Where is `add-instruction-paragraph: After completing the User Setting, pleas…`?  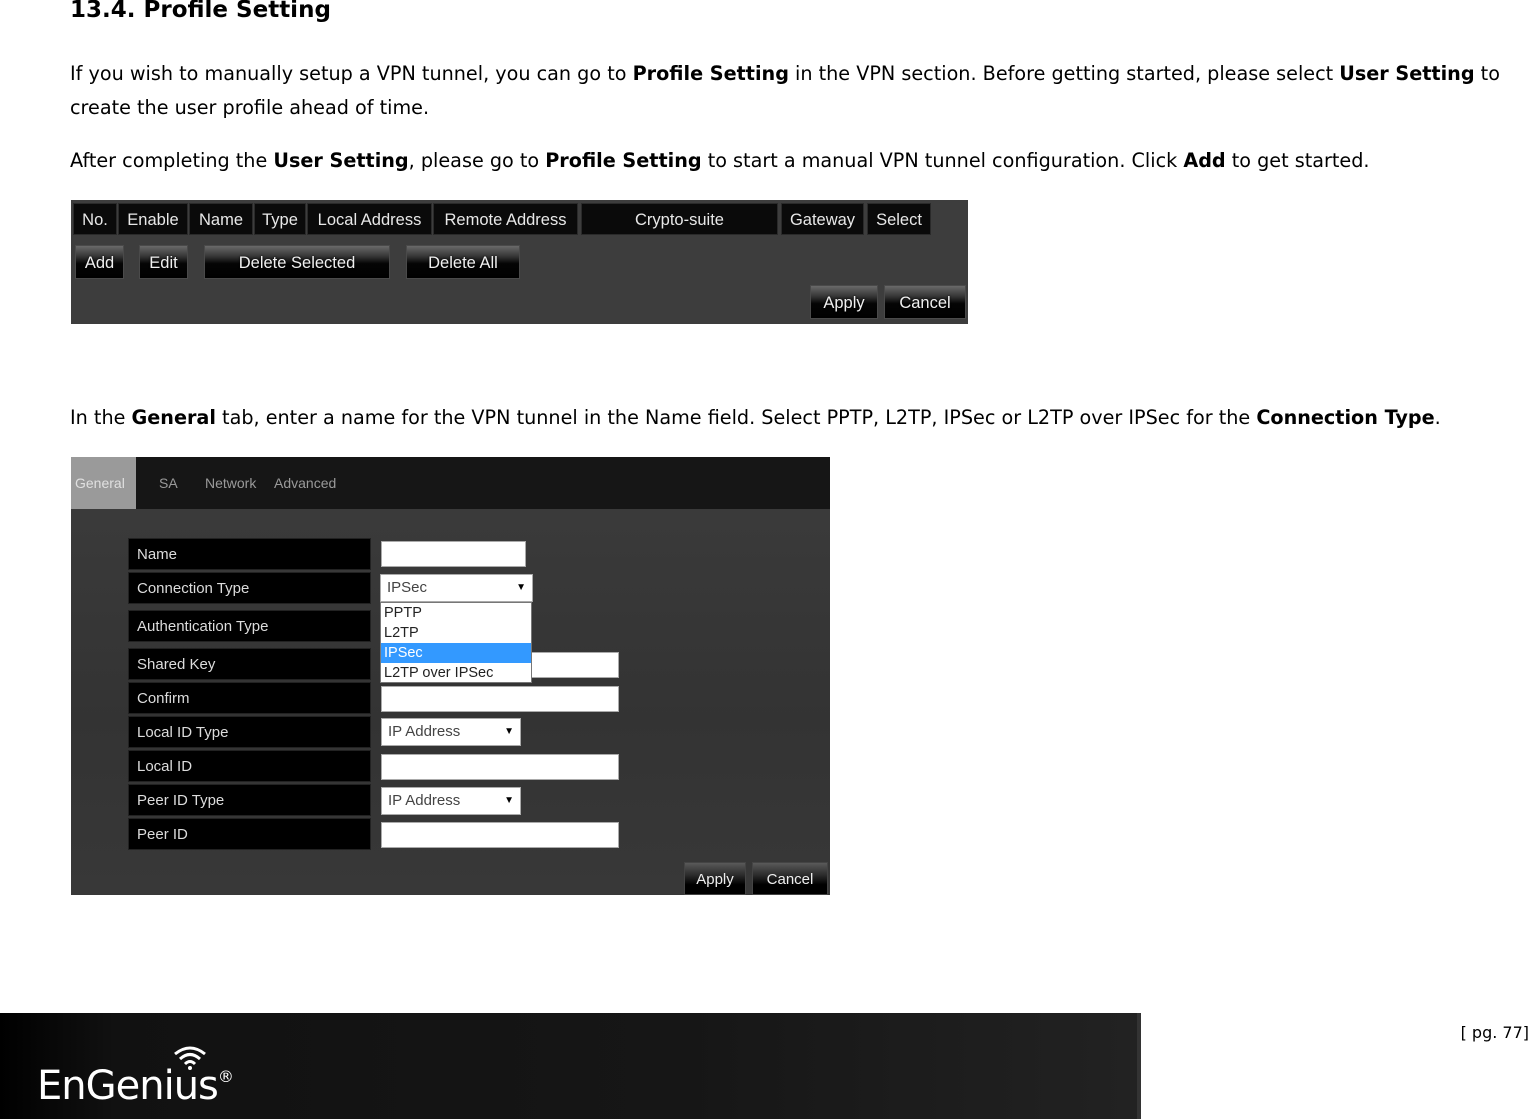
add-instruction-paragraph: After completing the User Setting, pleas… is located at coordinates (795, 161).